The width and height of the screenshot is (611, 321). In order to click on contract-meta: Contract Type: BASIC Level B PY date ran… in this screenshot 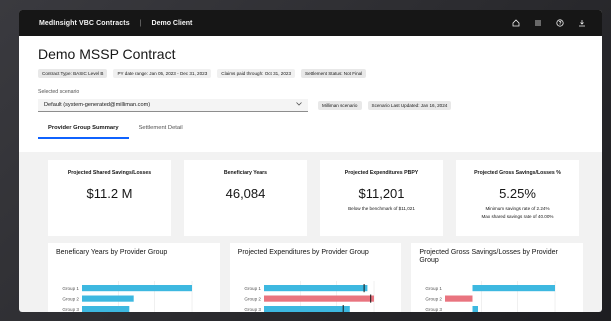, I will do `click(320, 73)`.